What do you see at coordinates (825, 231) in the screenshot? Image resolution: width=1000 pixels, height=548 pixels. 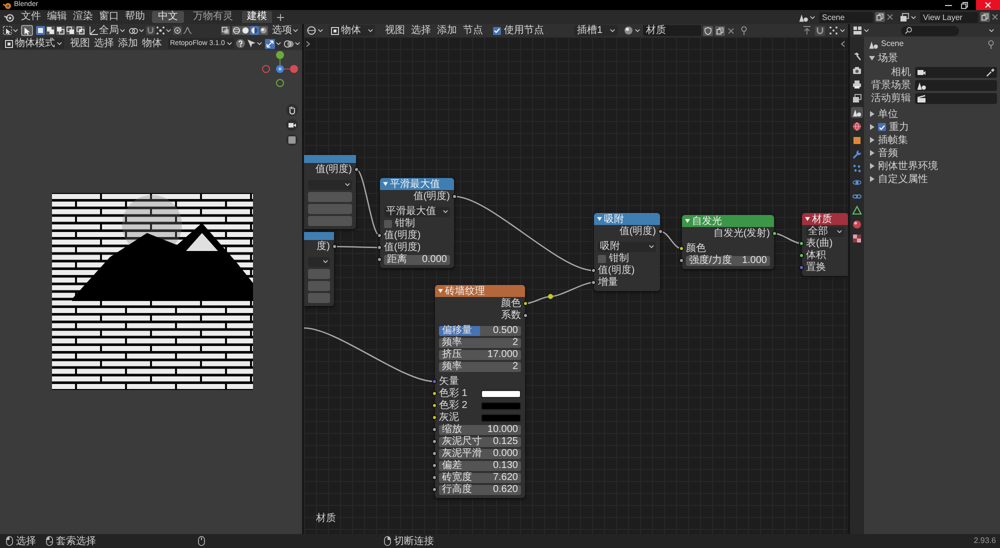 I see `node-dropdown: 全部` at bounding box center [825, 231].